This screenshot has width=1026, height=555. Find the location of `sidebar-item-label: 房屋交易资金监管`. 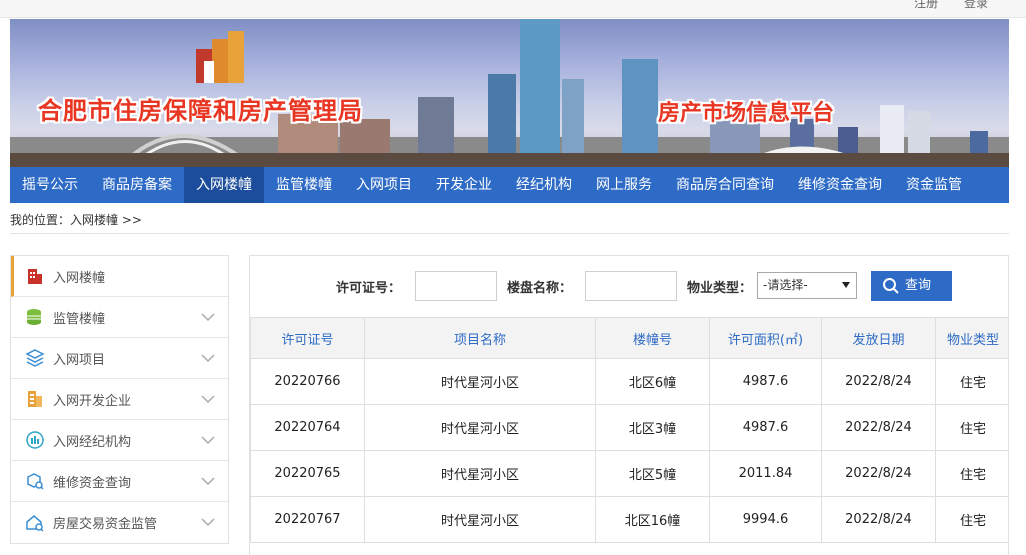

sidebar-item-label: 房屋交易资金监管 is located at coordinates (105, 524).